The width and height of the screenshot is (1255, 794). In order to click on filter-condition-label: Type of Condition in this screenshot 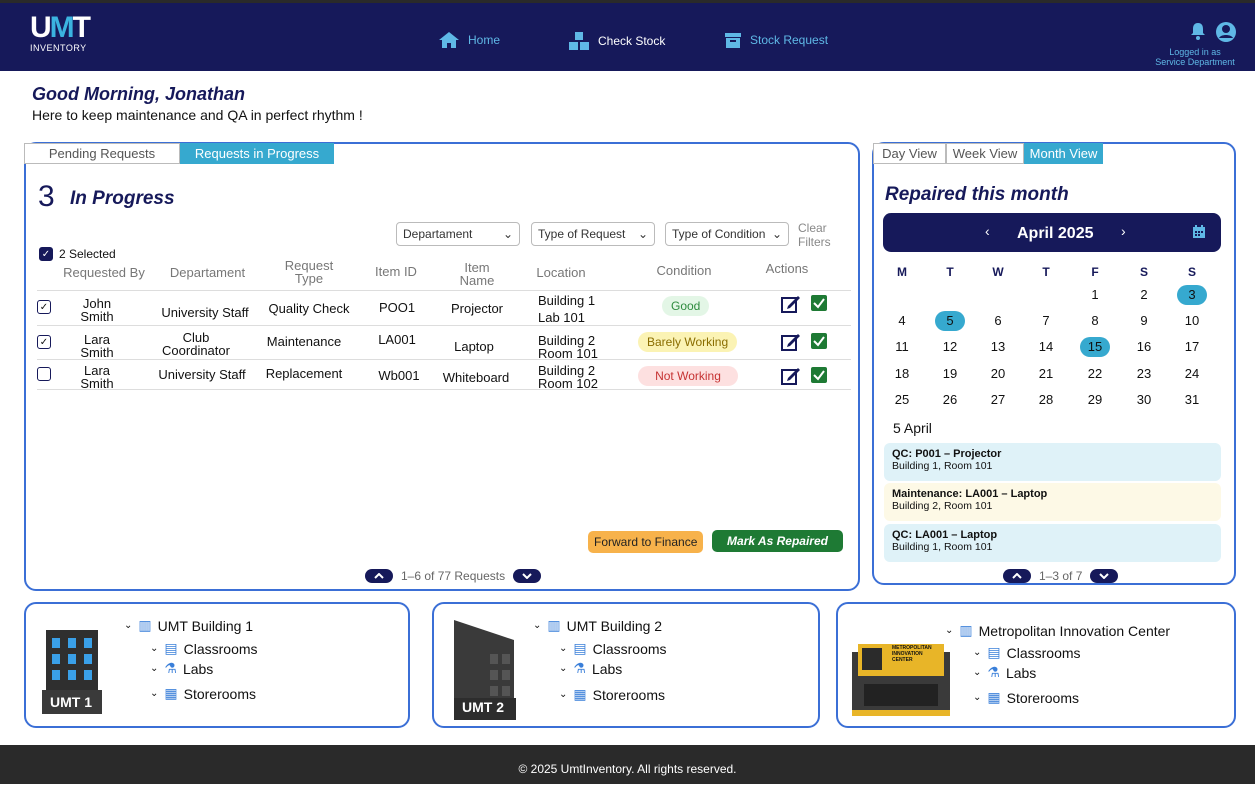, I will do `click(719, 234)`.